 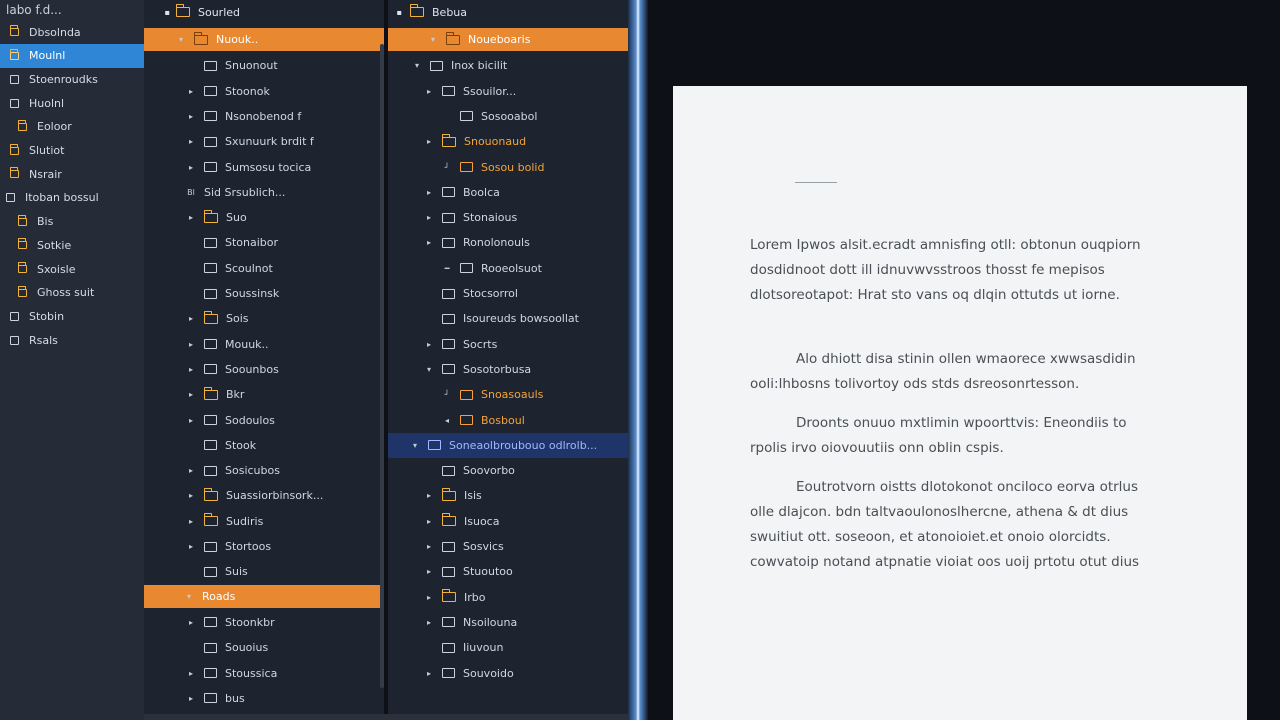 What do you see at coordinates (264, 673) in the screenshot?
I see `tree-row-stoussica: ▸ Stoussica` at bounding box center [264, 673].